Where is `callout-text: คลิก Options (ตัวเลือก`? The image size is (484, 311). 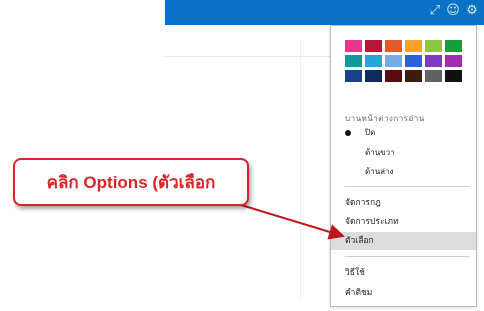 callout-text: คลิก Options (ตัวเลือก is located at coordinates (131, 182).